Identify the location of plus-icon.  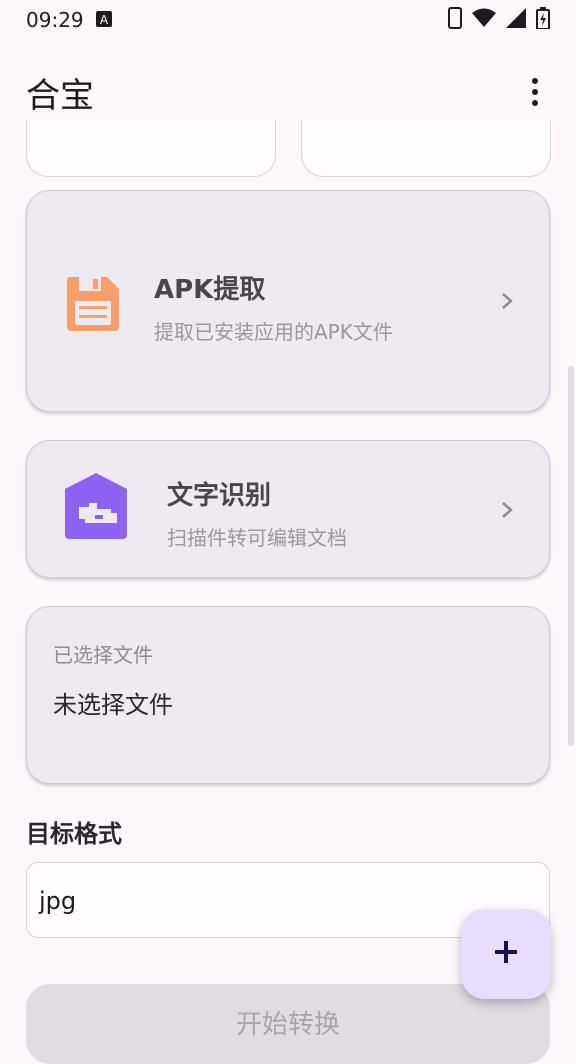
(506, 954).